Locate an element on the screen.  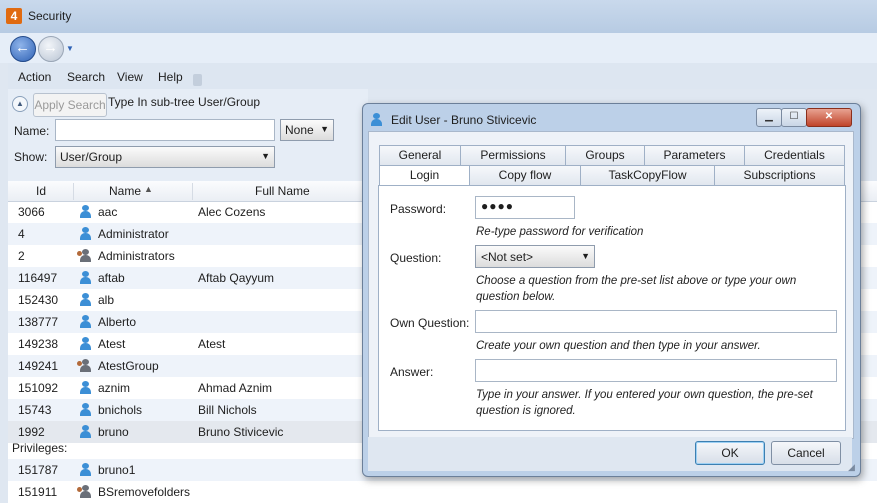
sort-ascending-icon: ▲ is located at coordinates (148, 189).